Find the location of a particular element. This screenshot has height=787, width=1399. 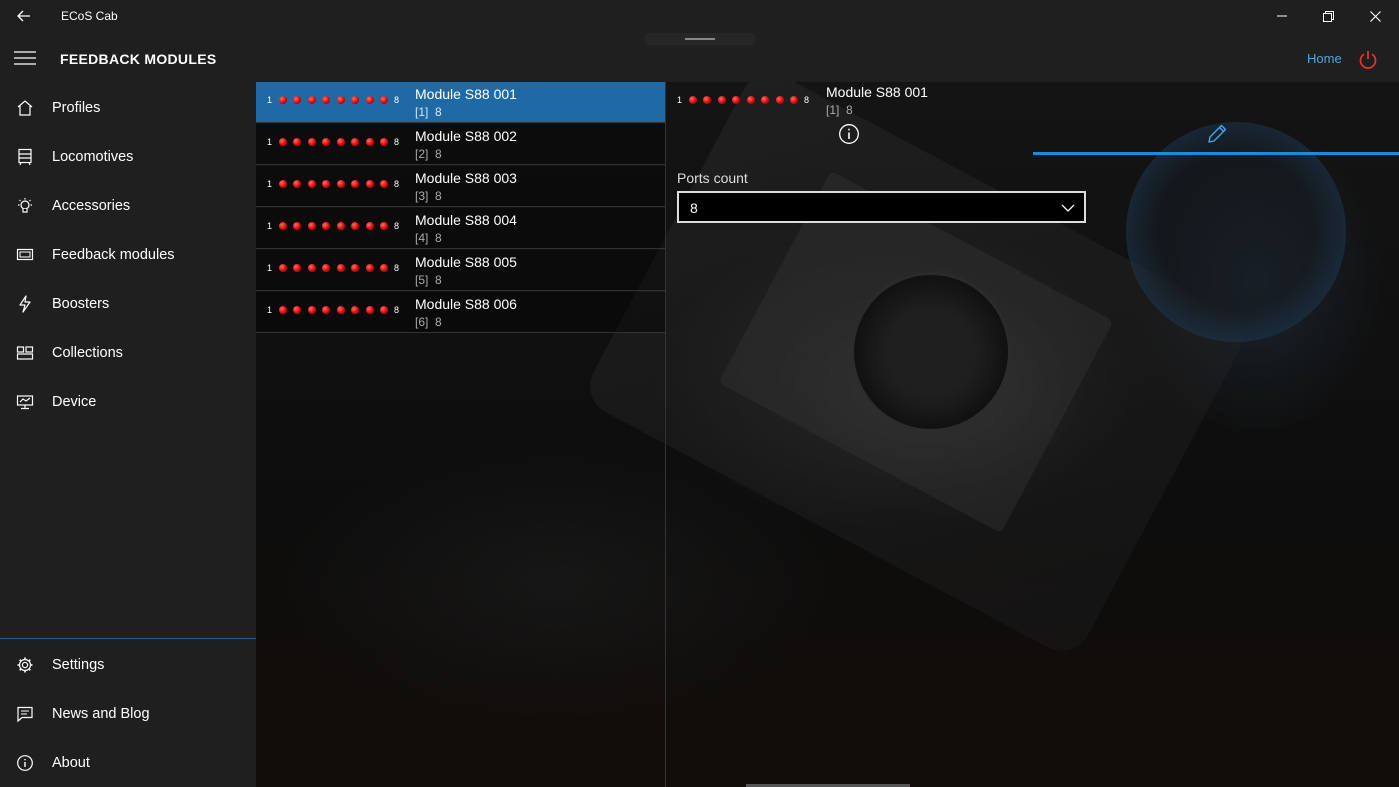

module-name: Module S88 004 is located at coordinates (466, 220).